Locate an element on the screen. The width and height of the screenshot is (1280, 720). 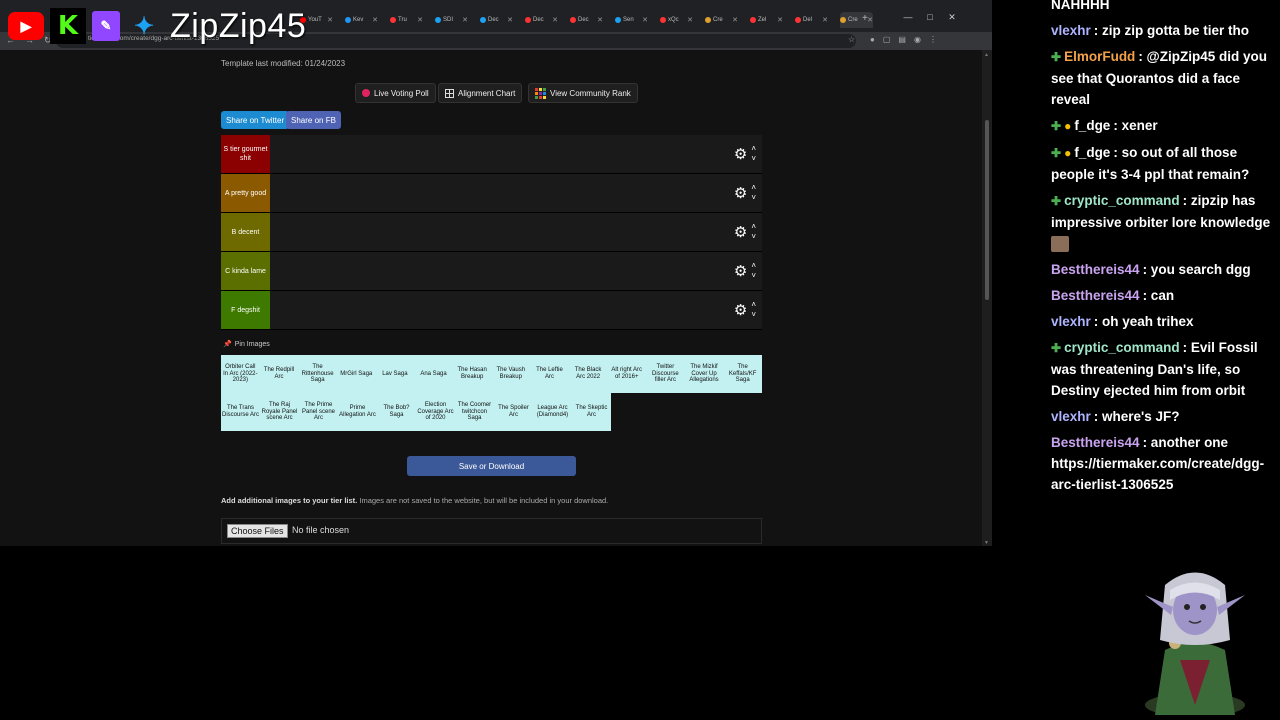
scroll-down-icon: ▼ is located at coordinates (986, 543).